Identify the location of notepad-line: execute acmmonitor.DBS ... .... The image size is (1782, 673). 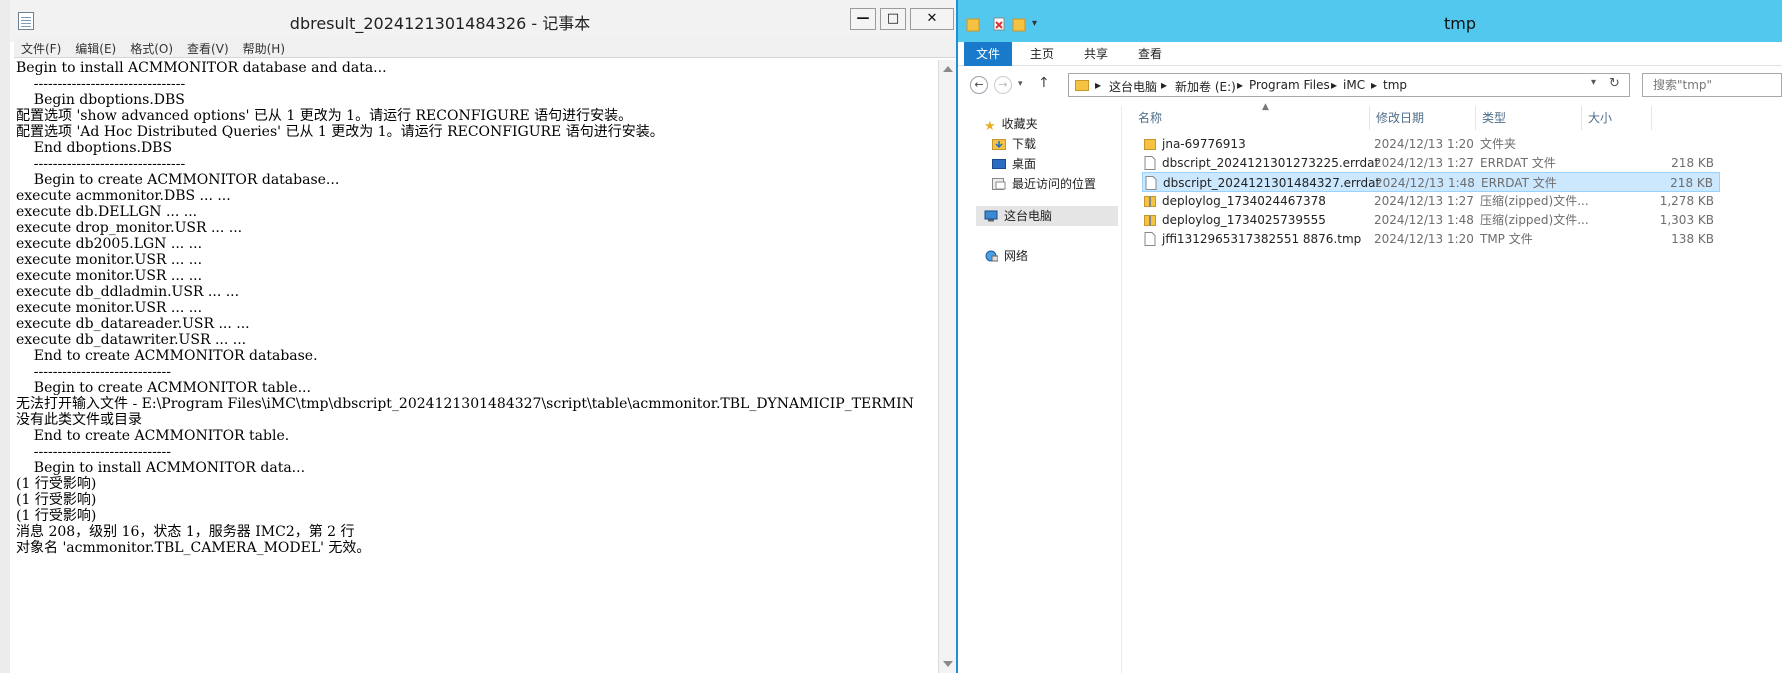
(123, 196).